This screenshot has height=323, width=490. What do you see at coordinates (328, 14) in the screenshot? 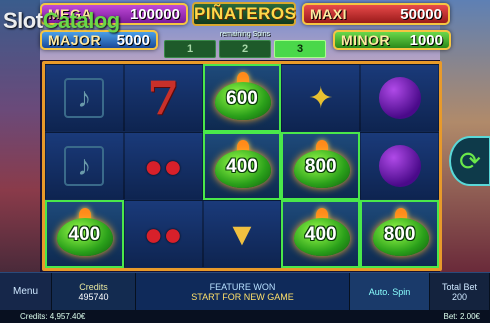
I see `jackpot-maxi-label: MAXI` at bounding box center [328, 14].